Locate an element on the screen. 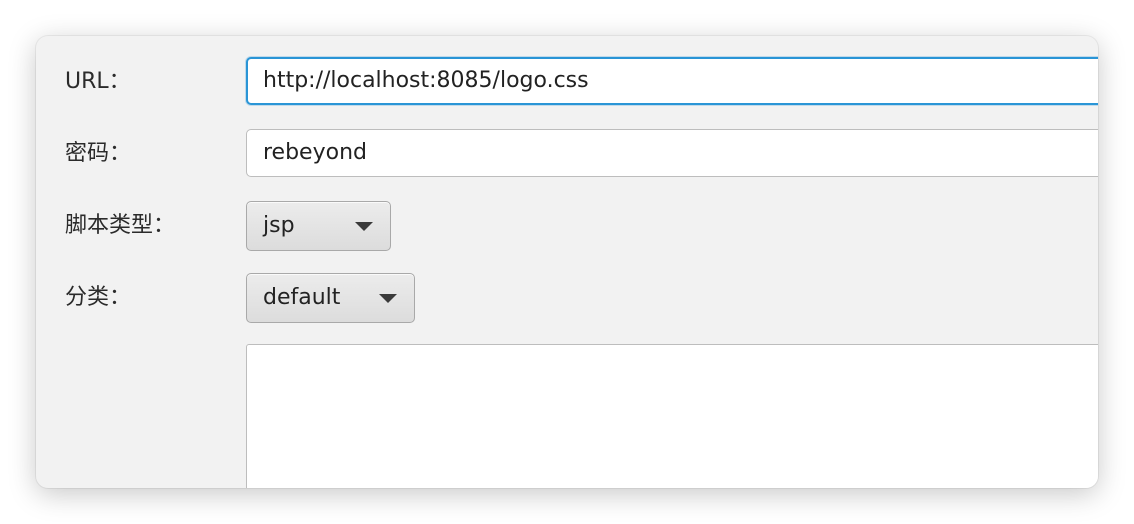 The width and height of the screenshot is (1134, 524). password-input: rebeyond is located at coordinates (672, 153).